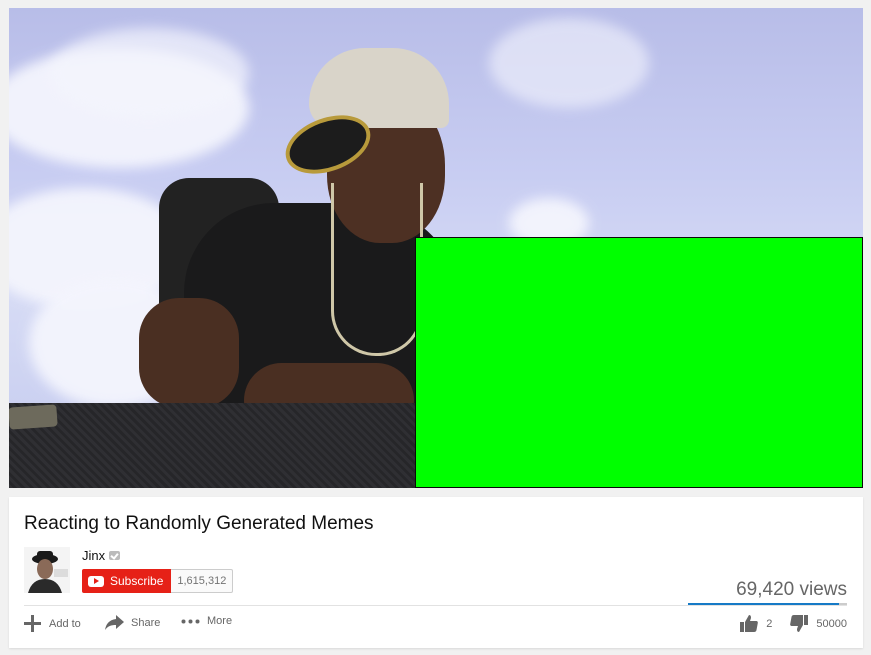  Describe the element at coordinates (32, 623) in the screenshot. I see `plus-icon` at that location.